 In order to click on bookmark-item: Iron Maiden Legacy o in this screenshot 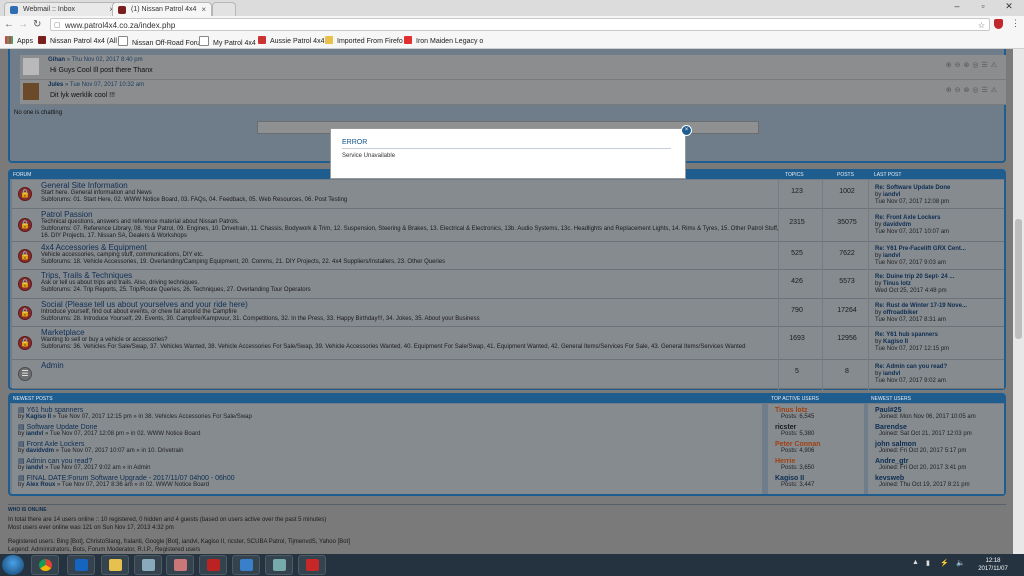, I will do `click(443, 41)`.